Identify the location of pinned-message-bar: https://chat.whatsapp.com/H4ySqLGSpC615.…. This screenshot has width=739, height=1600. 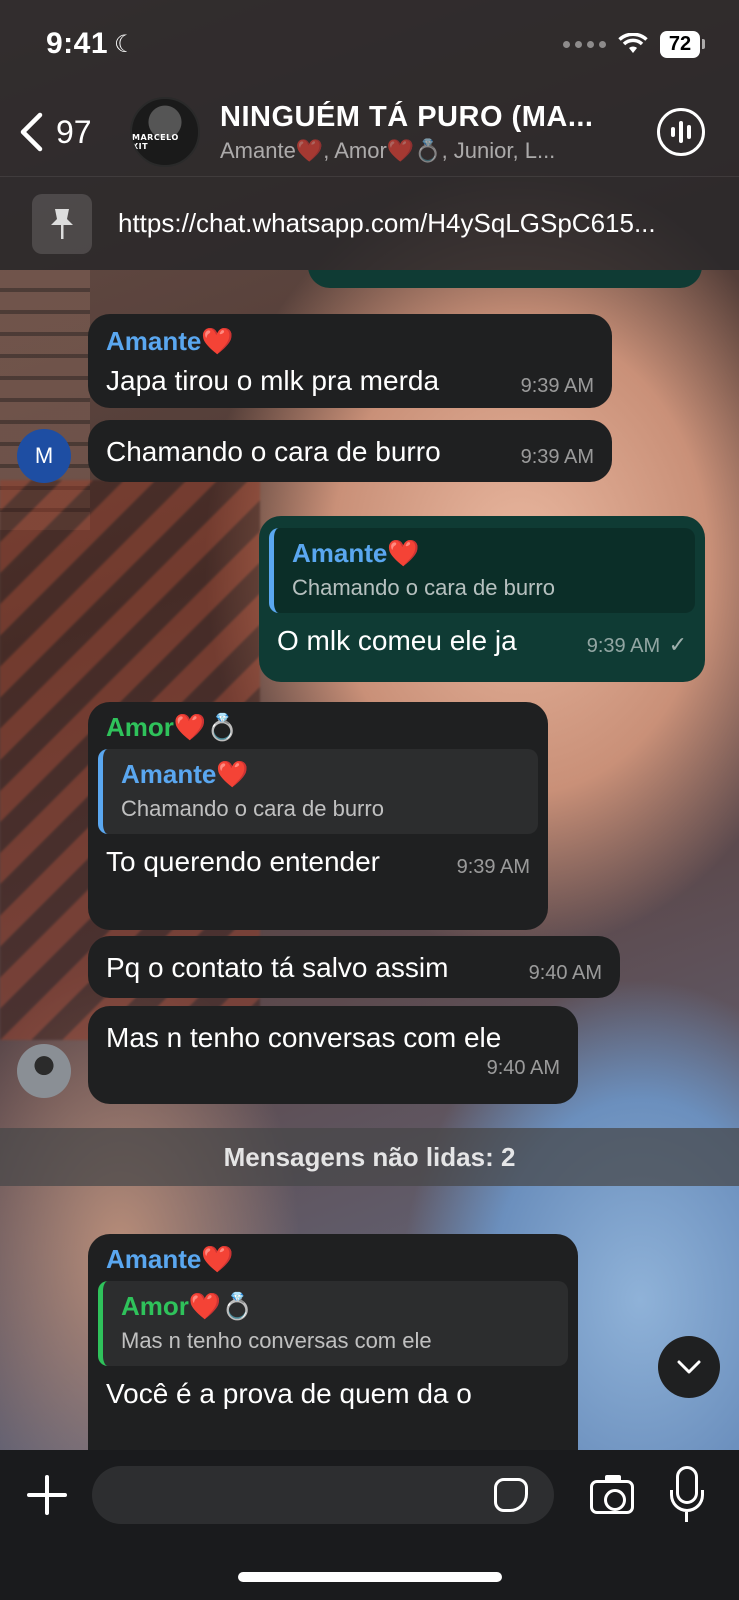
(369, 223).